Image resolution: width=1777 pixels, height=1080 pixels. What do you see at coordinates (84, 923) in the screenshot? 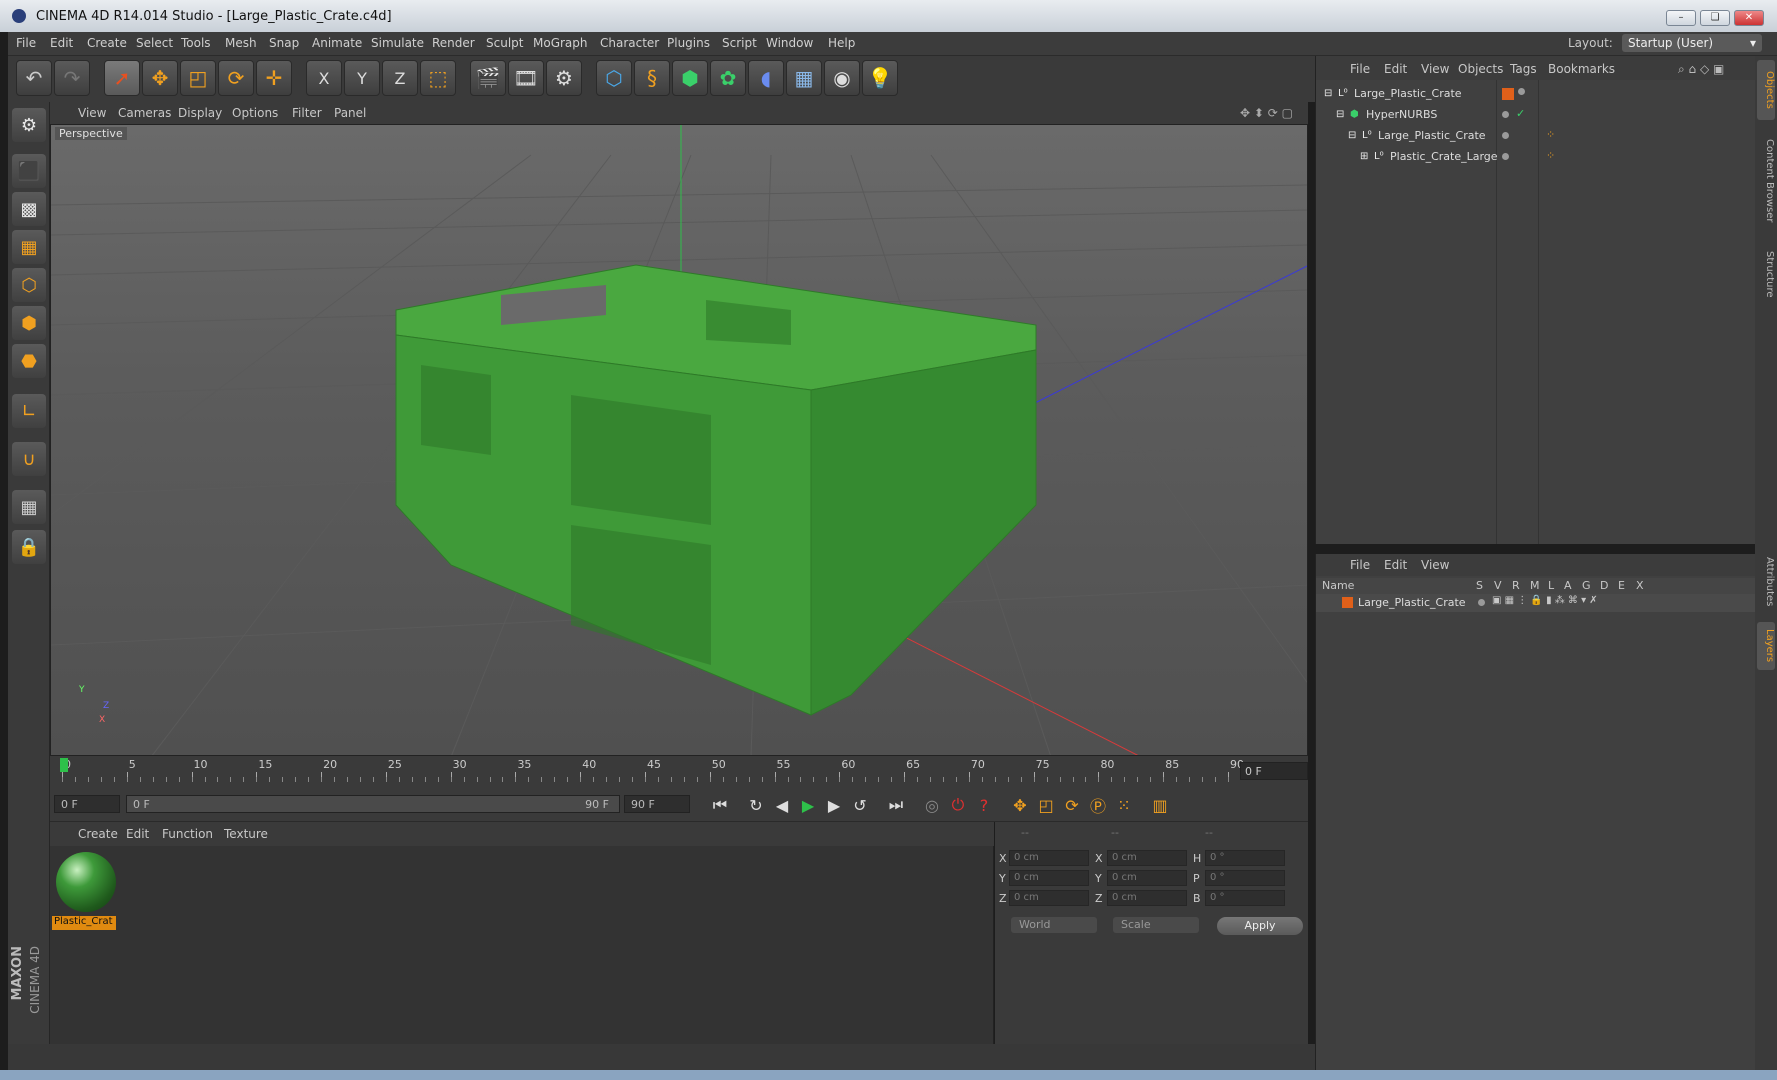
I see `material-name: Plastic_Crat` at bounding box center [84, 923].